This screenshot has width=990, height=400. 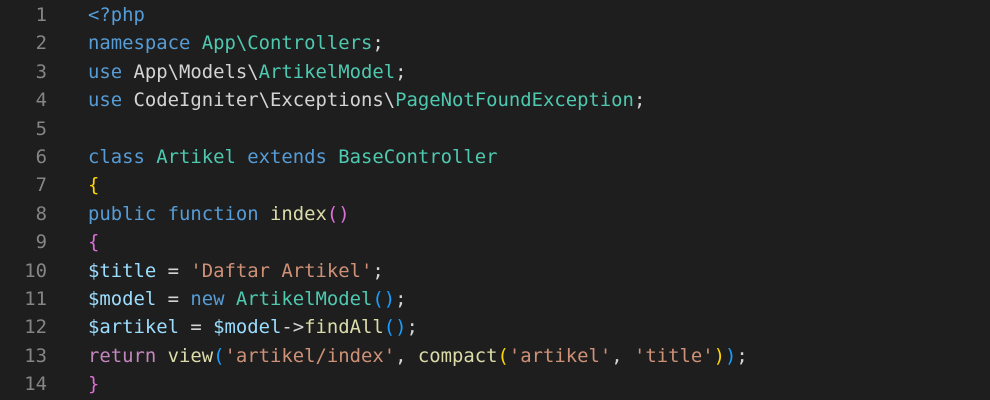 What do you see at coordinates (287, 156) in the screenshot?
I see `code-token-keyword: extends` at bounding box center [287, 156].